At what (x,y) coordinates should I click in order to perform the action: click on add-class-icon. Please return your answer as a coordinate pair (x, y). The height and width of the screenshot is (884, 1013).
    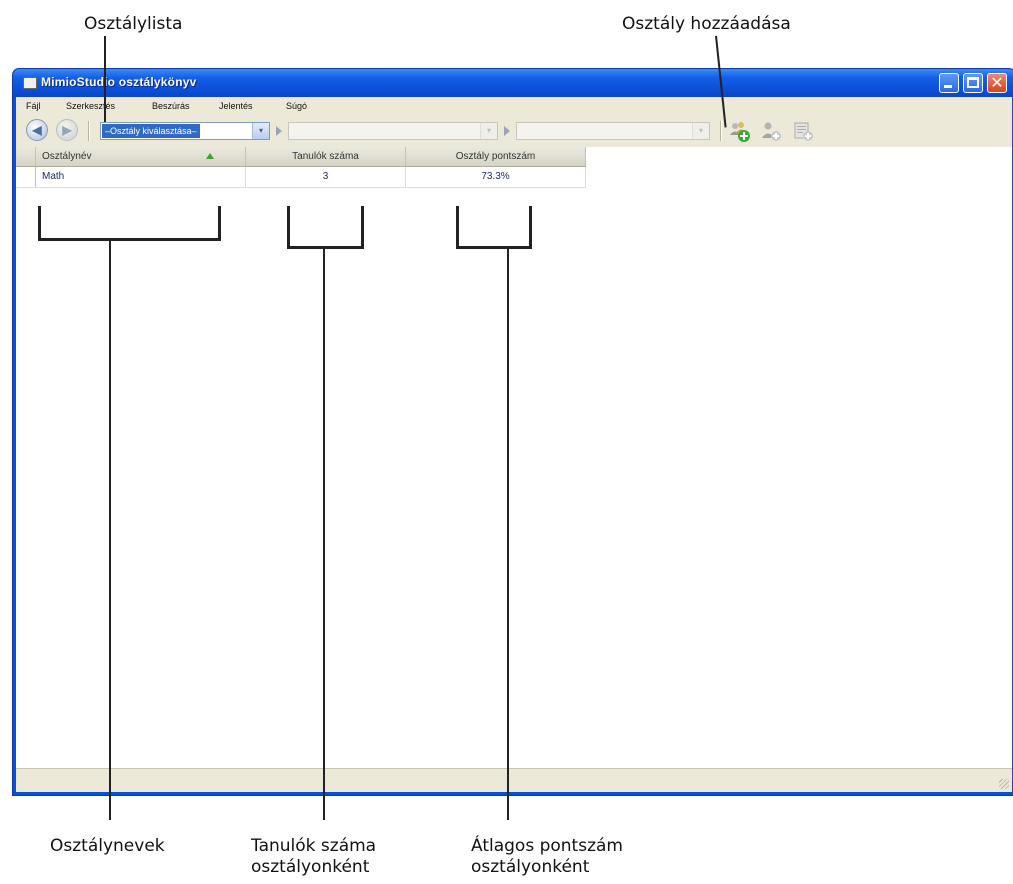
    Looking at the image, I should click on (740, 132).